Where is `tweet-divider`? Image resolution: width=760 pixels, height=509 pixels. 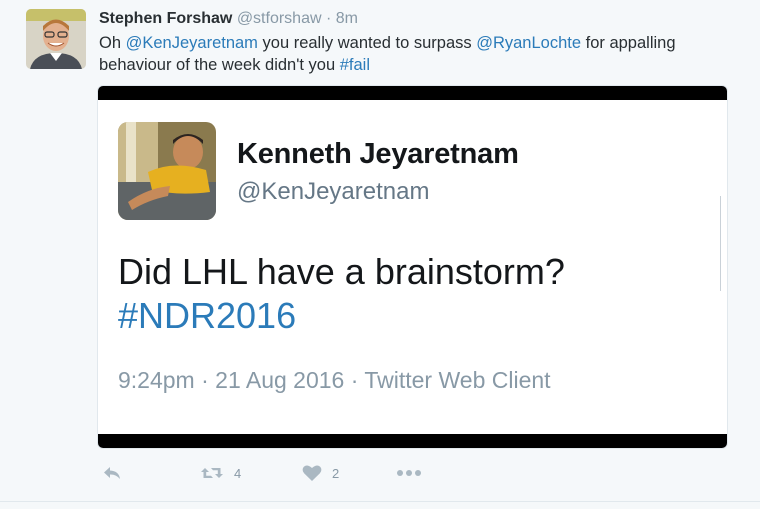
tweet-divider is located at coordinates (380, 501).